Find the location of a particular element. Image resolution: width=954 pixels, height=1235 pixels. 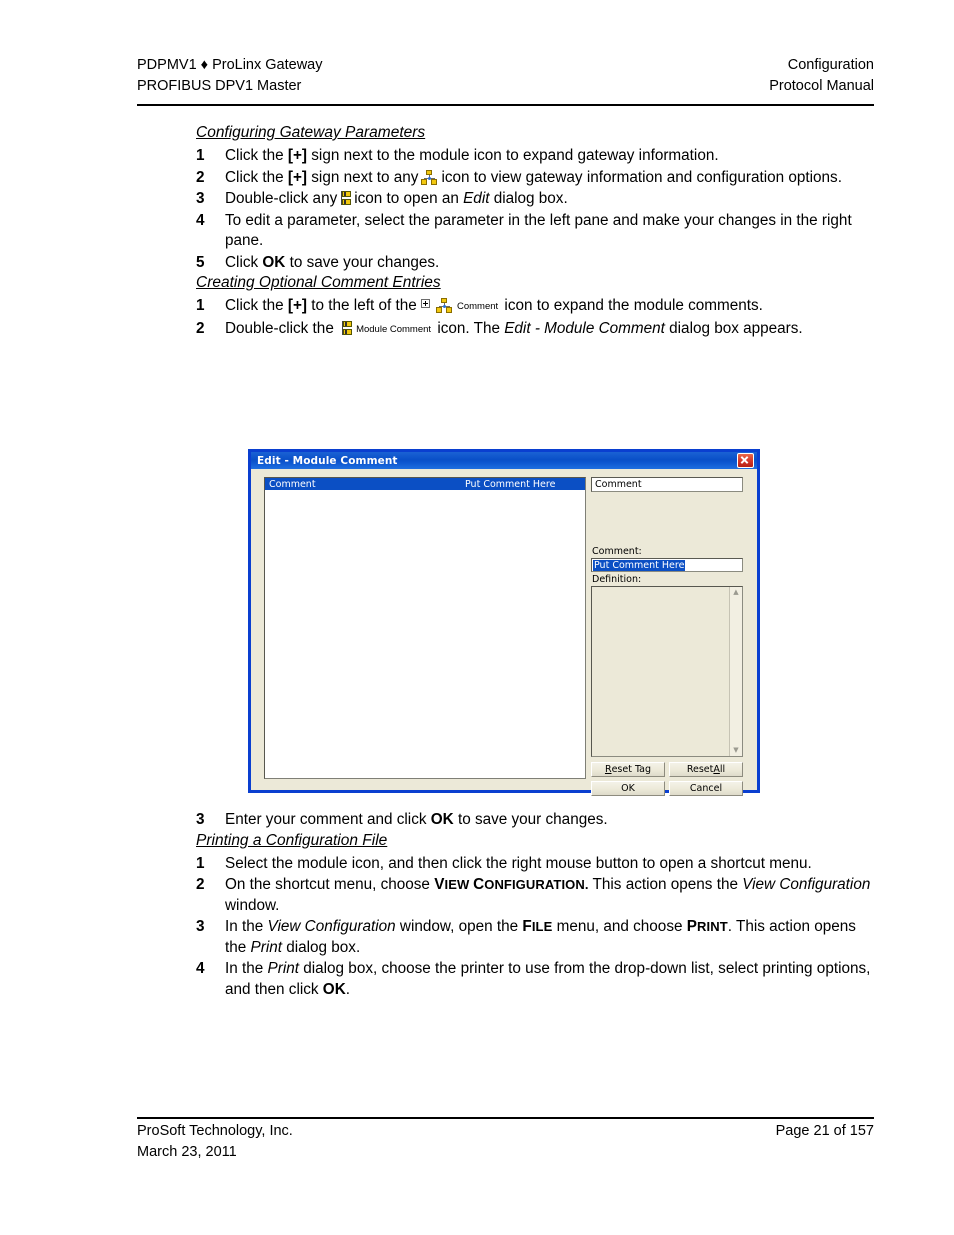

reset-all-label-post: ll is located at coordinates (722, 769).